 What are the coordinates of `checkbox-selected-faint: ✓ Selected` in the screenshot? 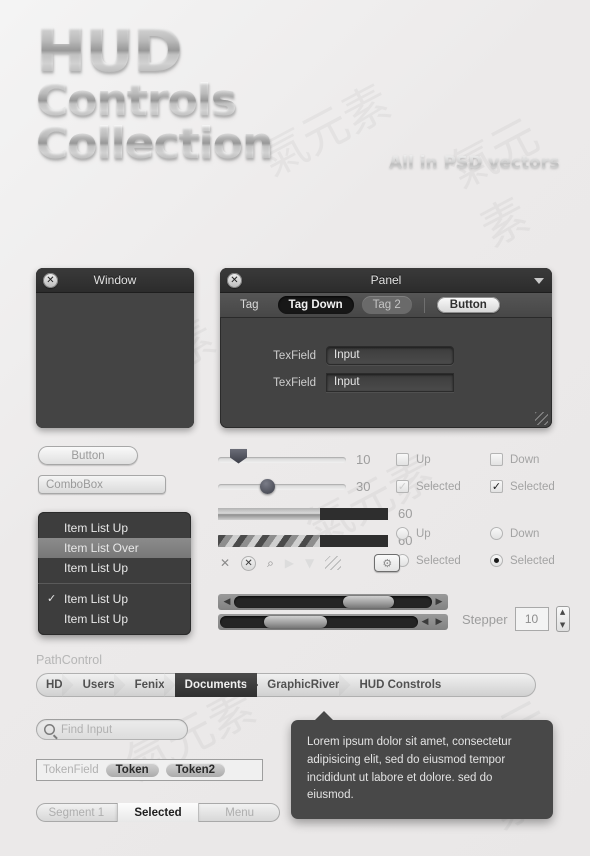 It's located at (443, 486).